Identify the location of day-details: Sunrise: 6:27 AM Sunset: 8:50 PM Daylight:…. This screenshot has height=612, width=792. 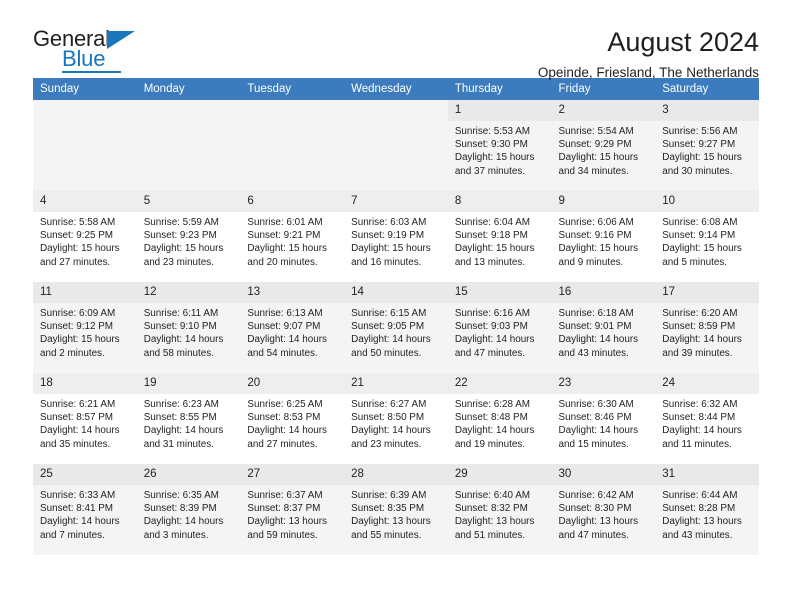
(396, 422).